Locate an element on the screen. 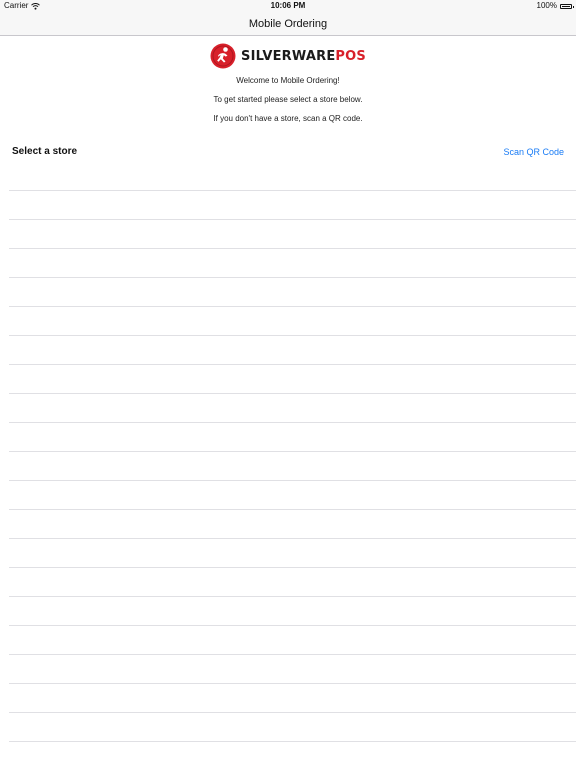 This screenshot has height=768, width=576. nav-title: Mobile Ordering is located at coordinates (288, 24).